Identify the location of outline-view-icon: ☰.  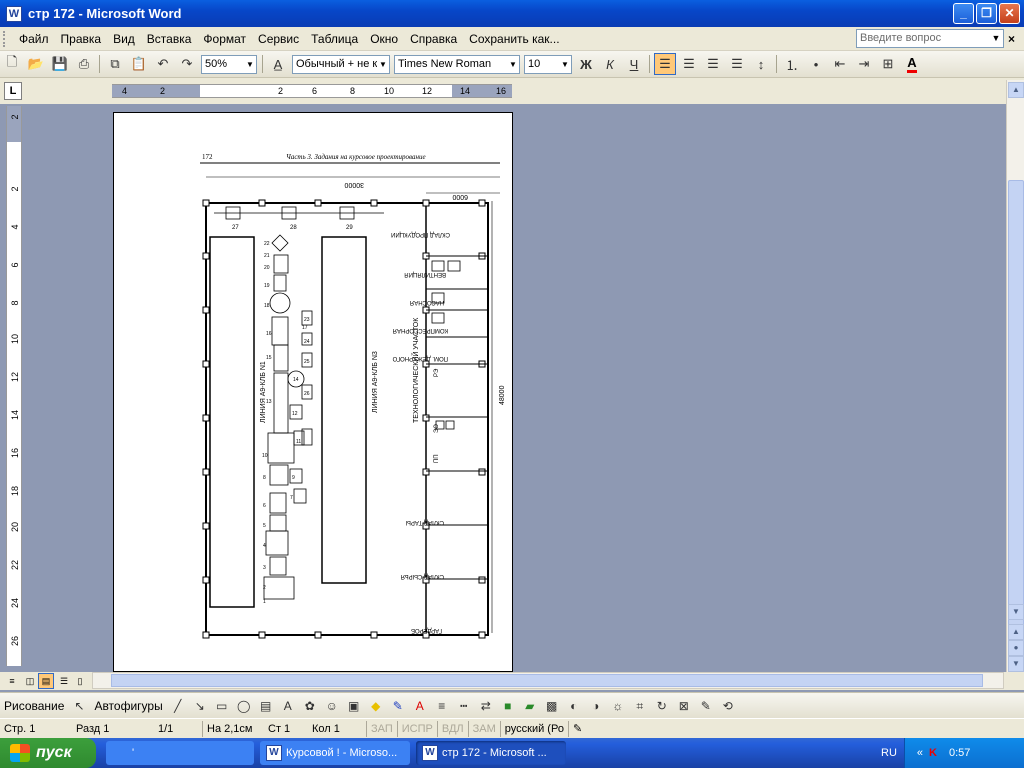
(64, 681).